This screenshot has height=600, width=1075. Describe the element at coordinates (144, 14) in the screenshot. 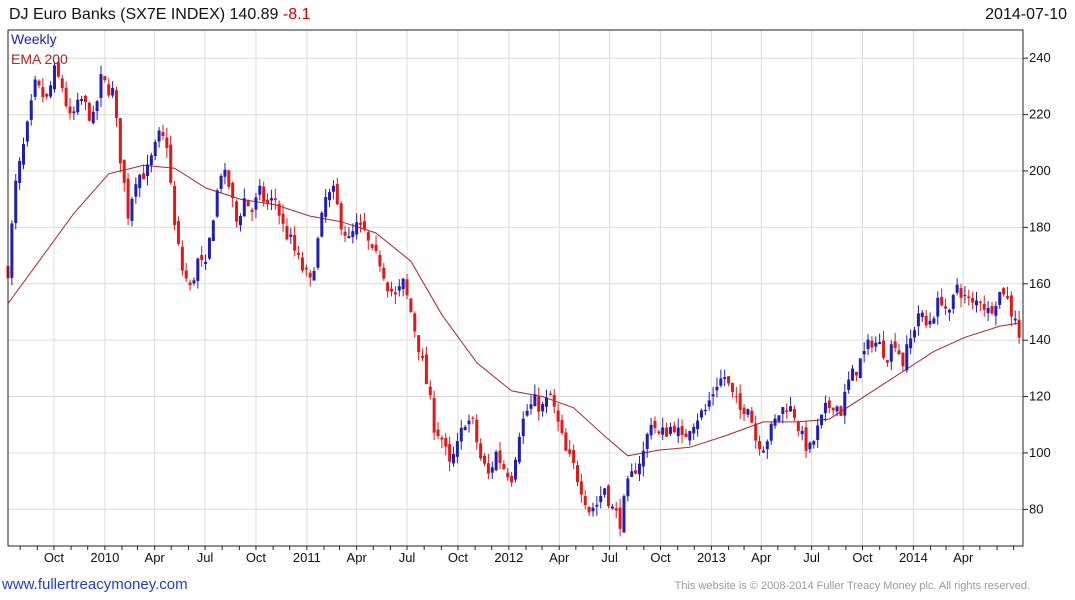

I see `title-text: DJ Euro Banks (SX7E INDEX) 140.89` at that location.